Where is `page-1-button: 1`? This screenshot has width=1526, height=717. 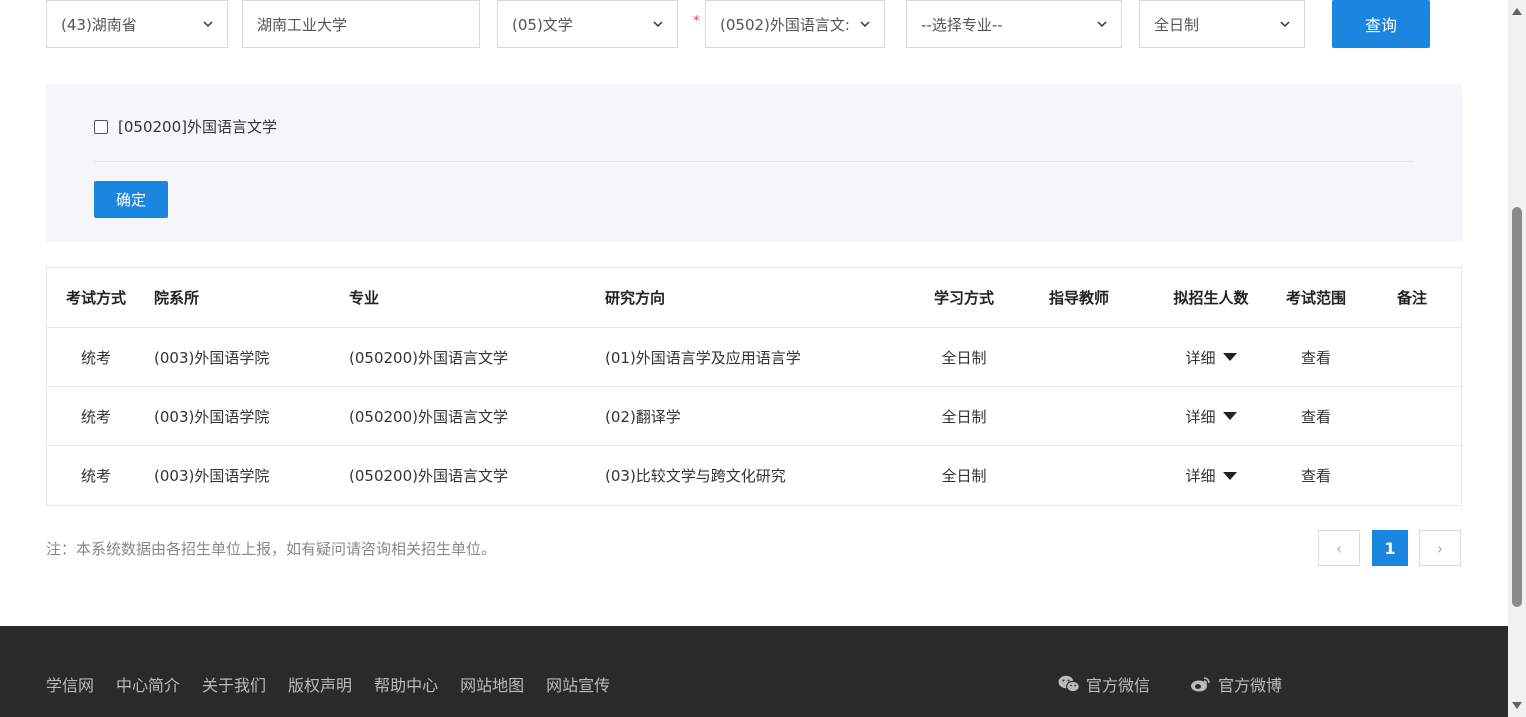
page-1-button: 1 is located at coordinates (1390, 548).